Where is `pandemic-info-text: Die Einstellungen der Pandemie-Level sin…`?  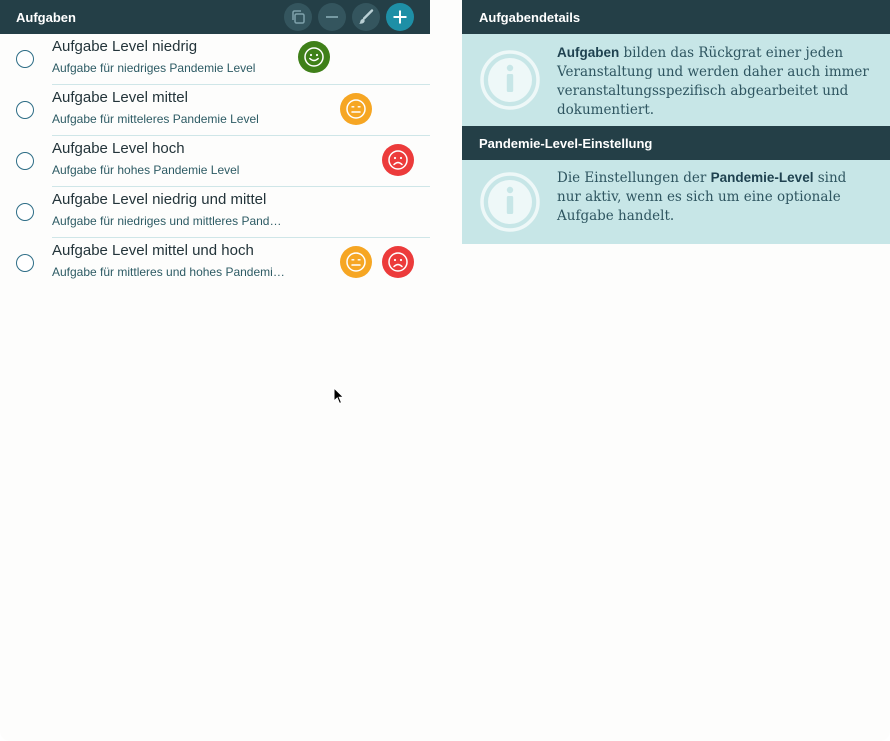
pandemic-info-text: Die Einstellungen der Pandemie-Level sin… is located at coordinates (714, 197).